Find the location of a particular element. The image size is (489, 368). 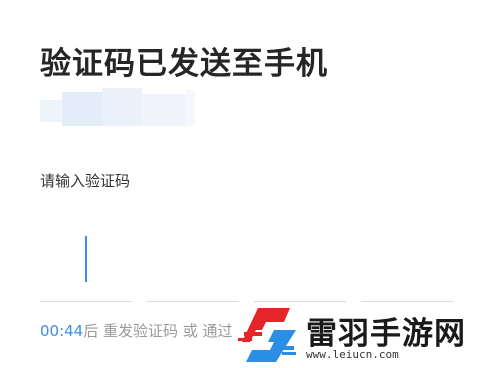

countdown-timer: 00:44 is located at coordinates (62, 331).